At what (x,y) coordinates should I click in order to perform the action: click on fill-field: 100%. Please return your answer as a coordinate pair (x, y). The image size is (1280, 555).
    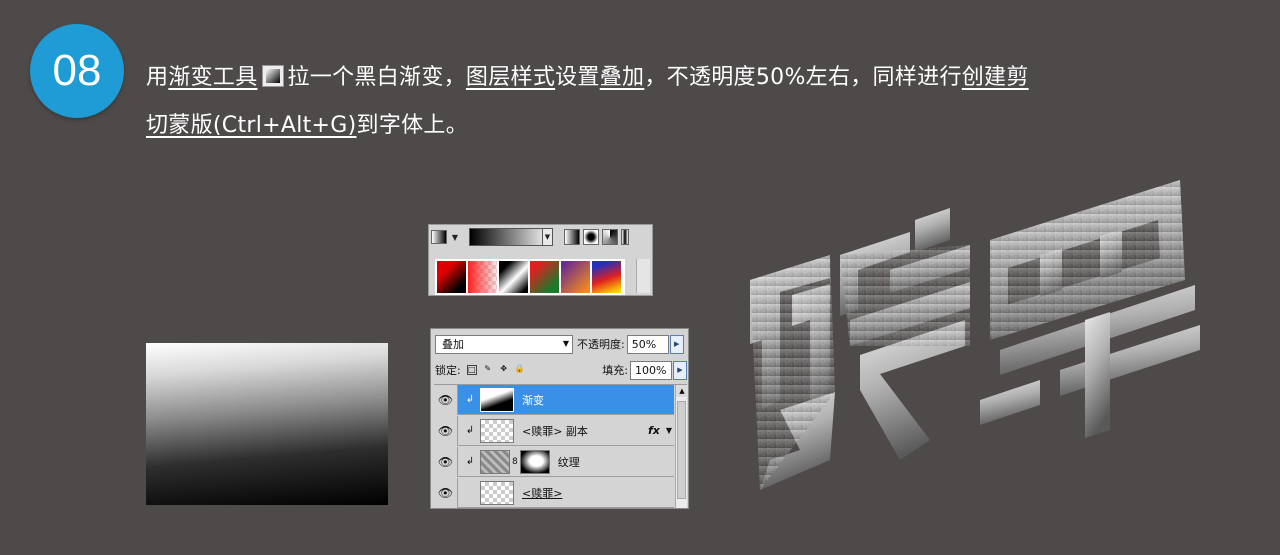
    Looking at the image, I should click on (651, 370).